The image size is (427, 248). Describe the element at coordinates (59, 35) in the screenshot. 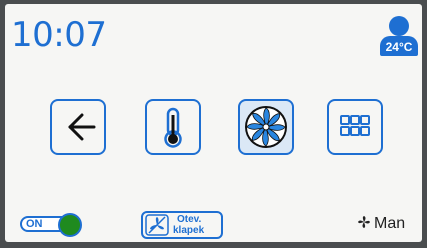

I see `clock-time: 10:07` at that location.